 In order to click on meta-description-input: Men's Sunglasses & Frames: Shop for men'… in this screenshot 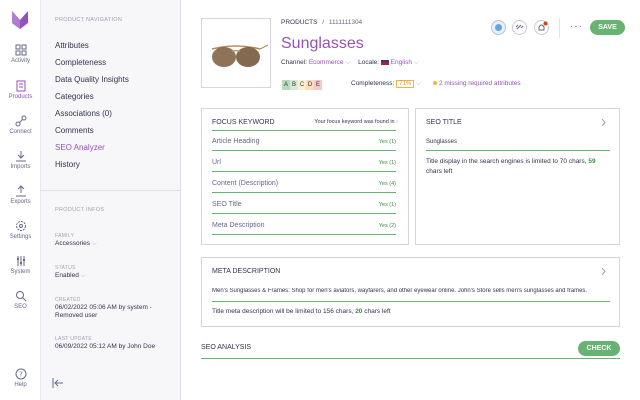, I will do `click(411, 291)`.